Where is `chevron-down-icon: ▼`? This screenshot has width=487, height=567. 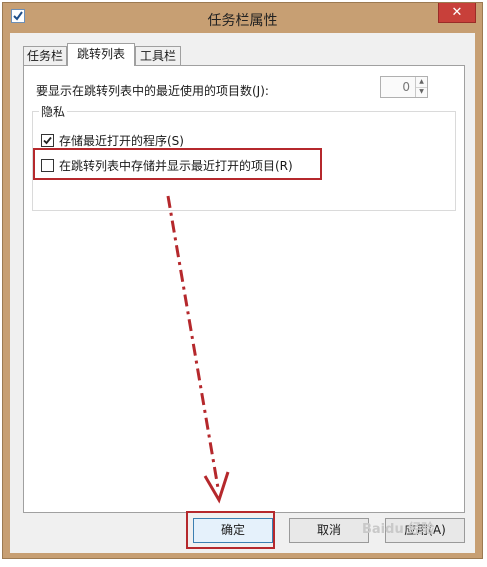 chevron-down-icon: ▼ is located at coordinates (421, 92).